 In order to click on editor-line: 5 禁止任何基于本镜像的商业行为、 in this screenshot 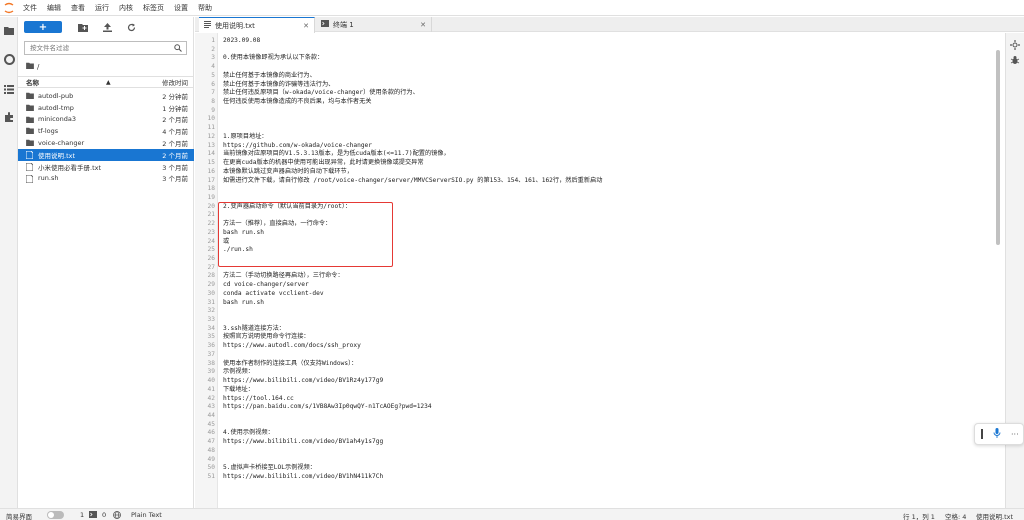, I will do `click(585, 76)`.